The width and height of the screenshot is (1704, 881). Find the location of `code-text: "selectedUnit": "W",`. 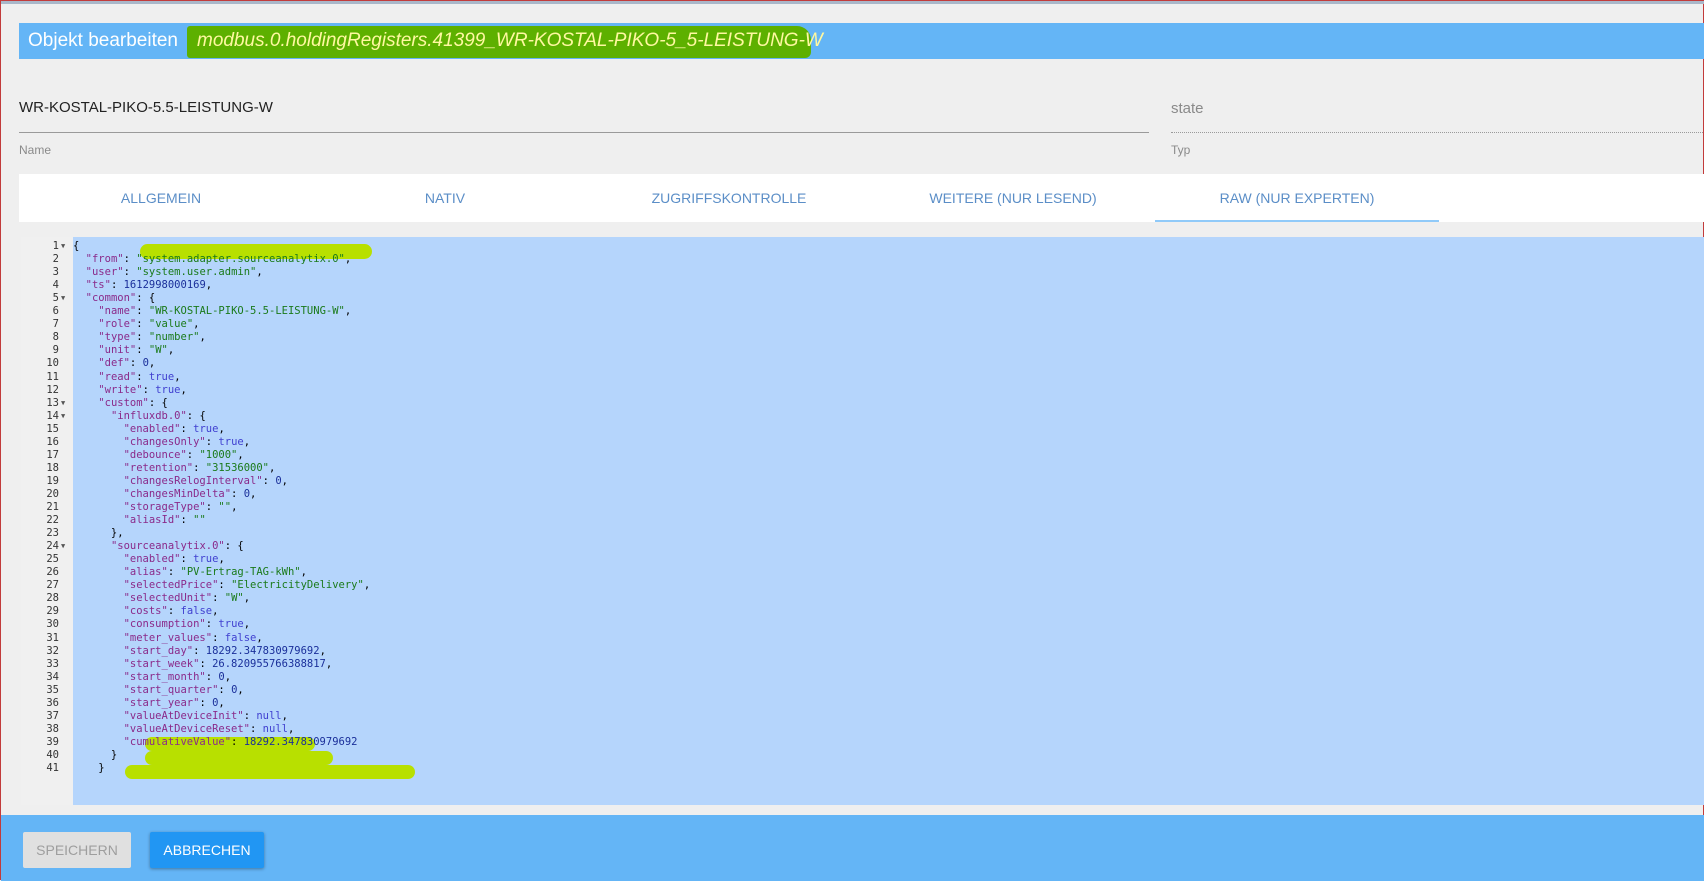

code-text: "selectedUnit": "W", is located at coordinates (187, 598).